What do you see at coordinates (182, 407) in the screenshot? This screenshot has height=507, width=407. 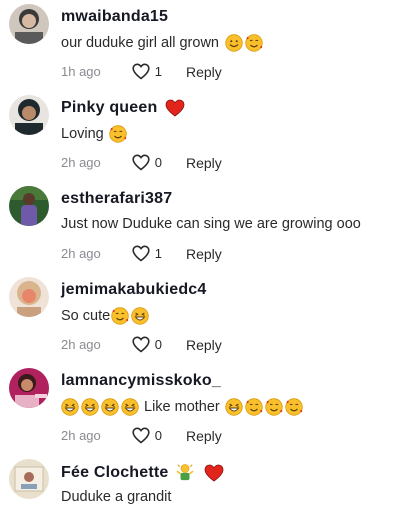 I see `comment-text: Like mother` at bounding box center [182, 407].